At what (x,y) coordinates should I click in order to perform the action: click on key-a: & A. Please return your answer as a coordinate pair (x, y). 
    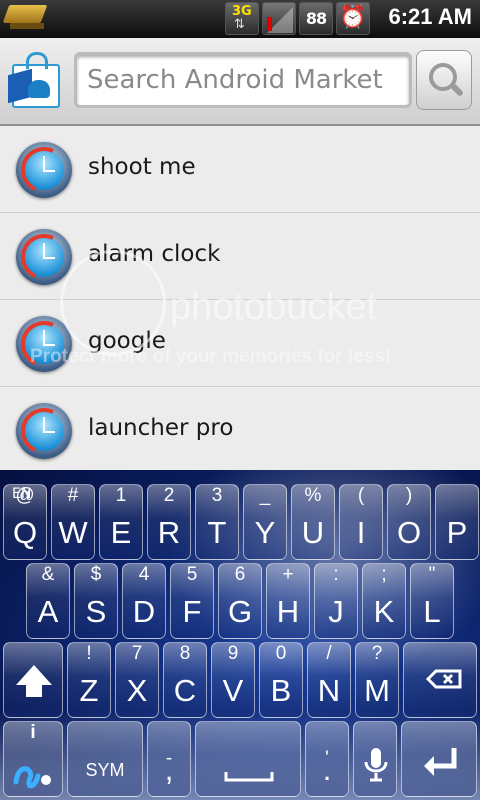
    Looking at the image, I should click on (48, 601).